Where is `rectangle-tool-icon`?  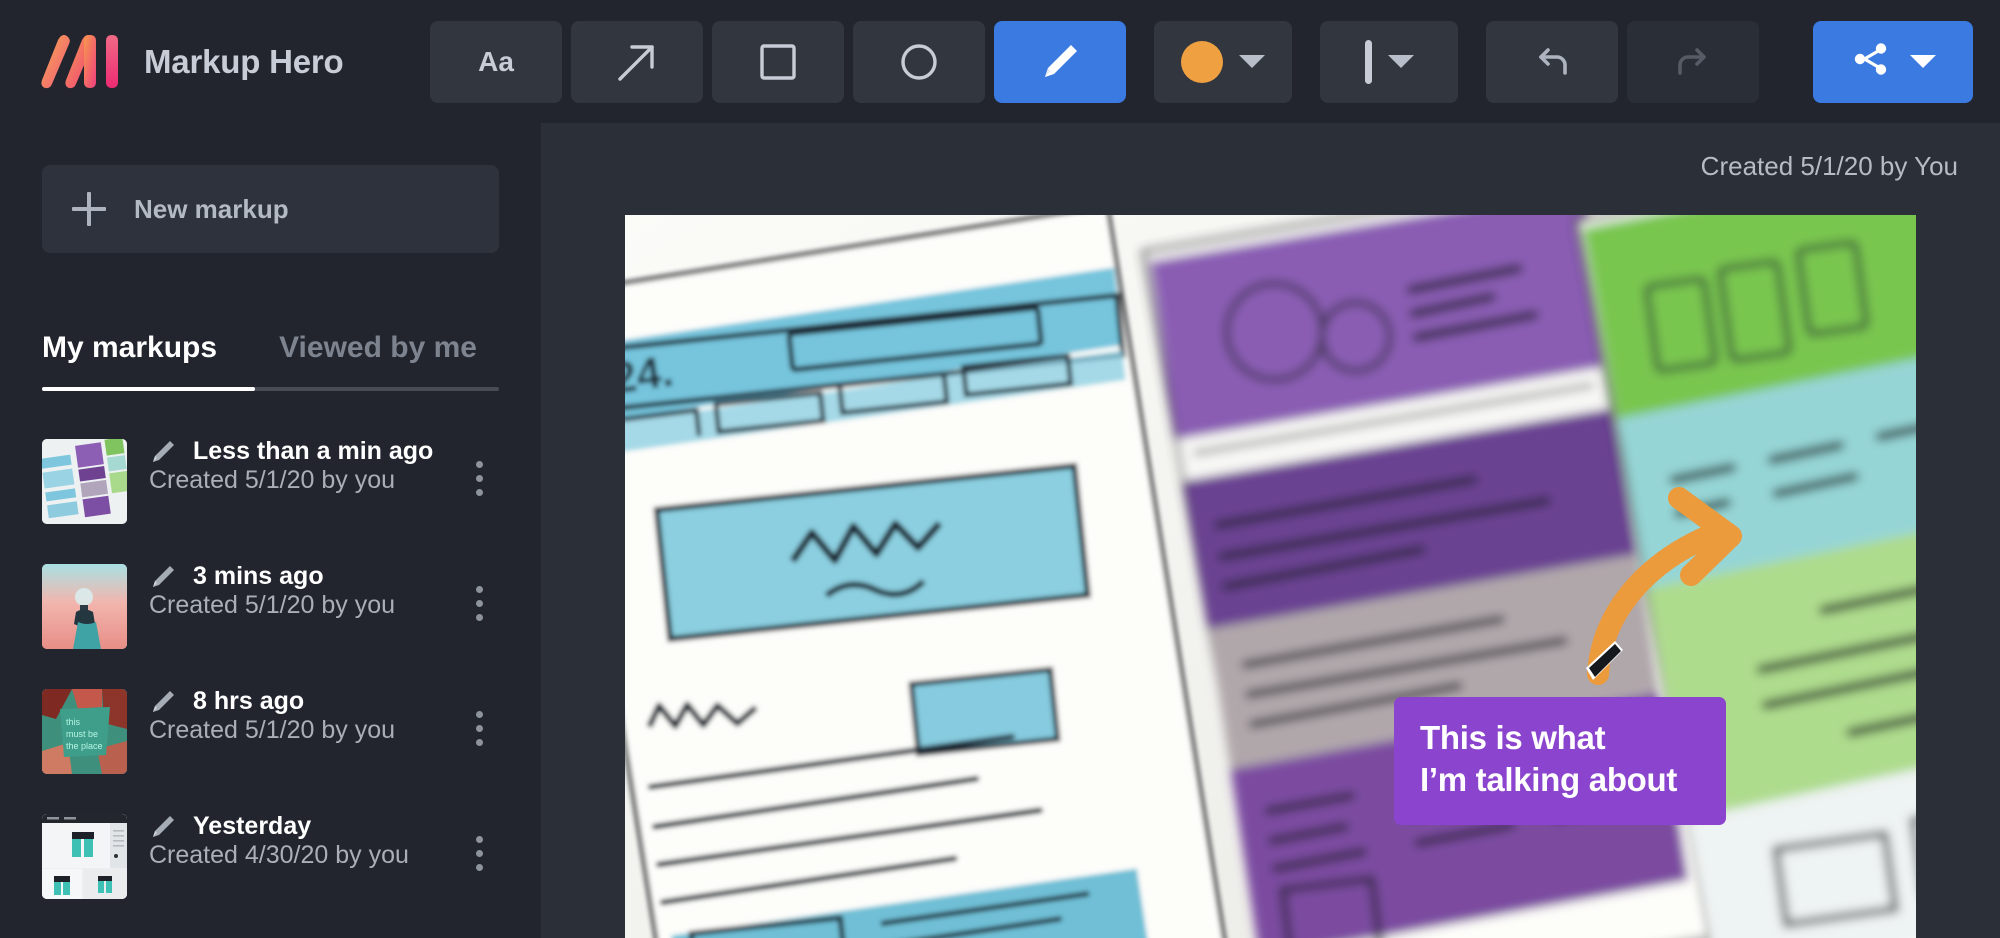
rectangle-tool-icon is located at coordinates (778, 62).